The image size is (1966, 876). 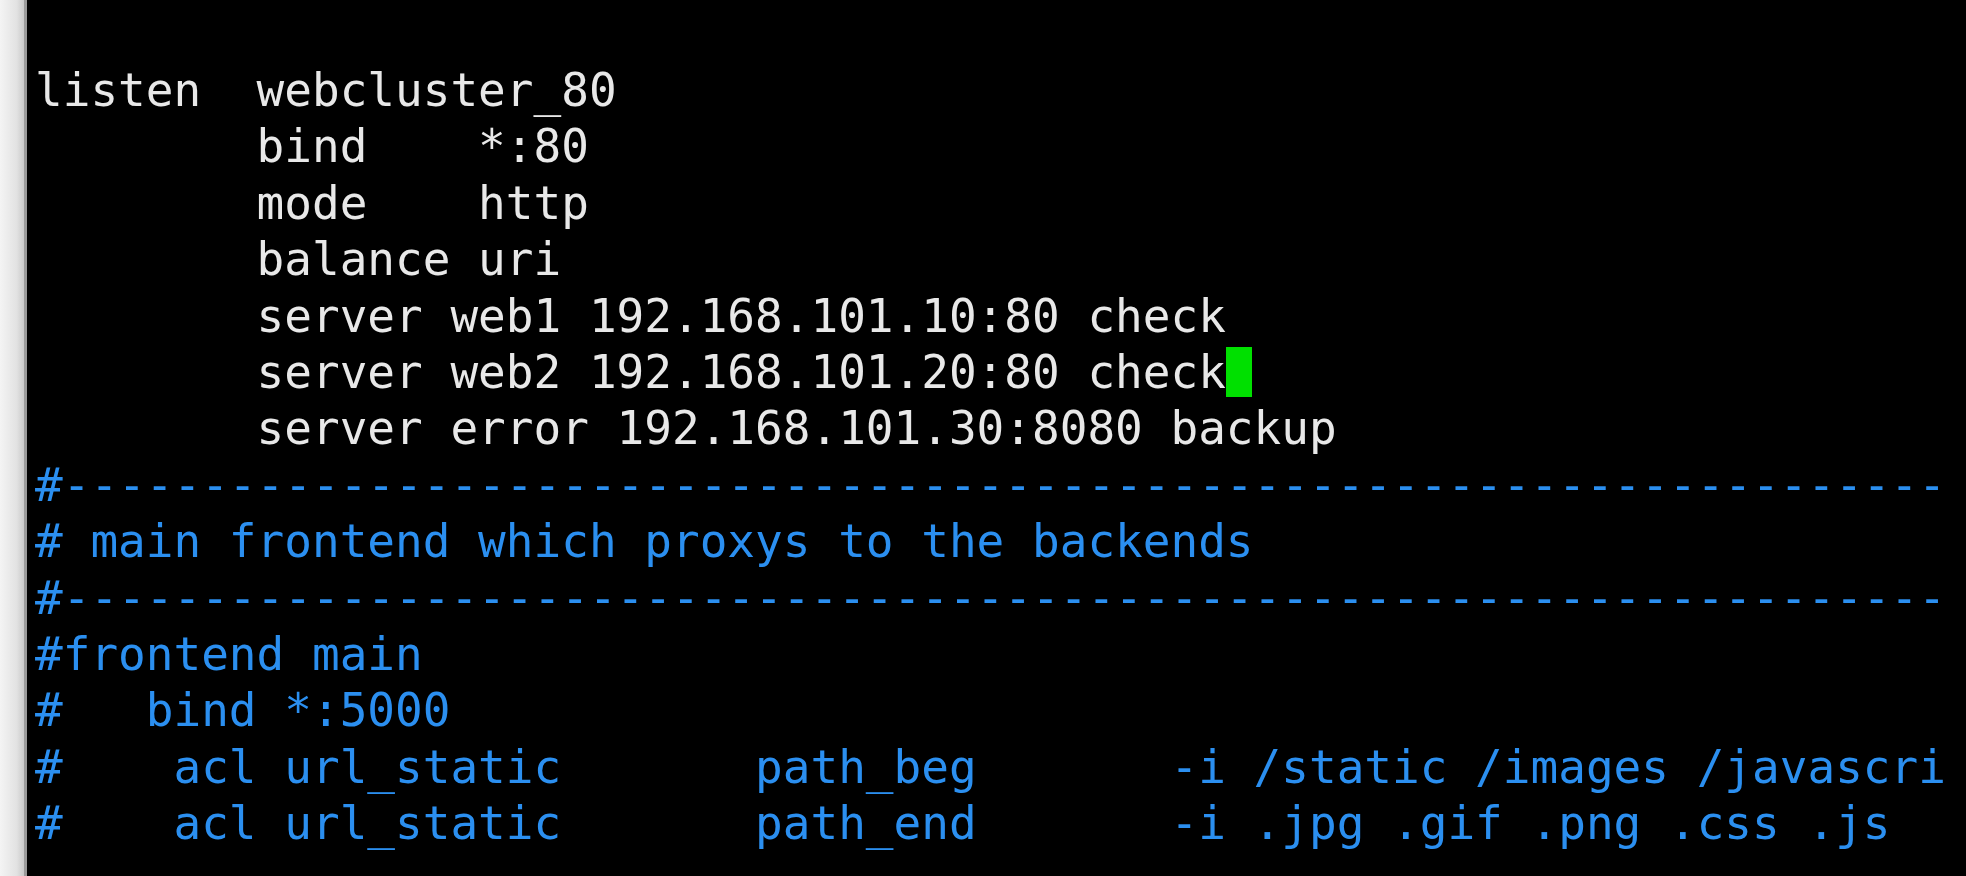 I want to click on code-line: mode http, so click(x=422, y=203).